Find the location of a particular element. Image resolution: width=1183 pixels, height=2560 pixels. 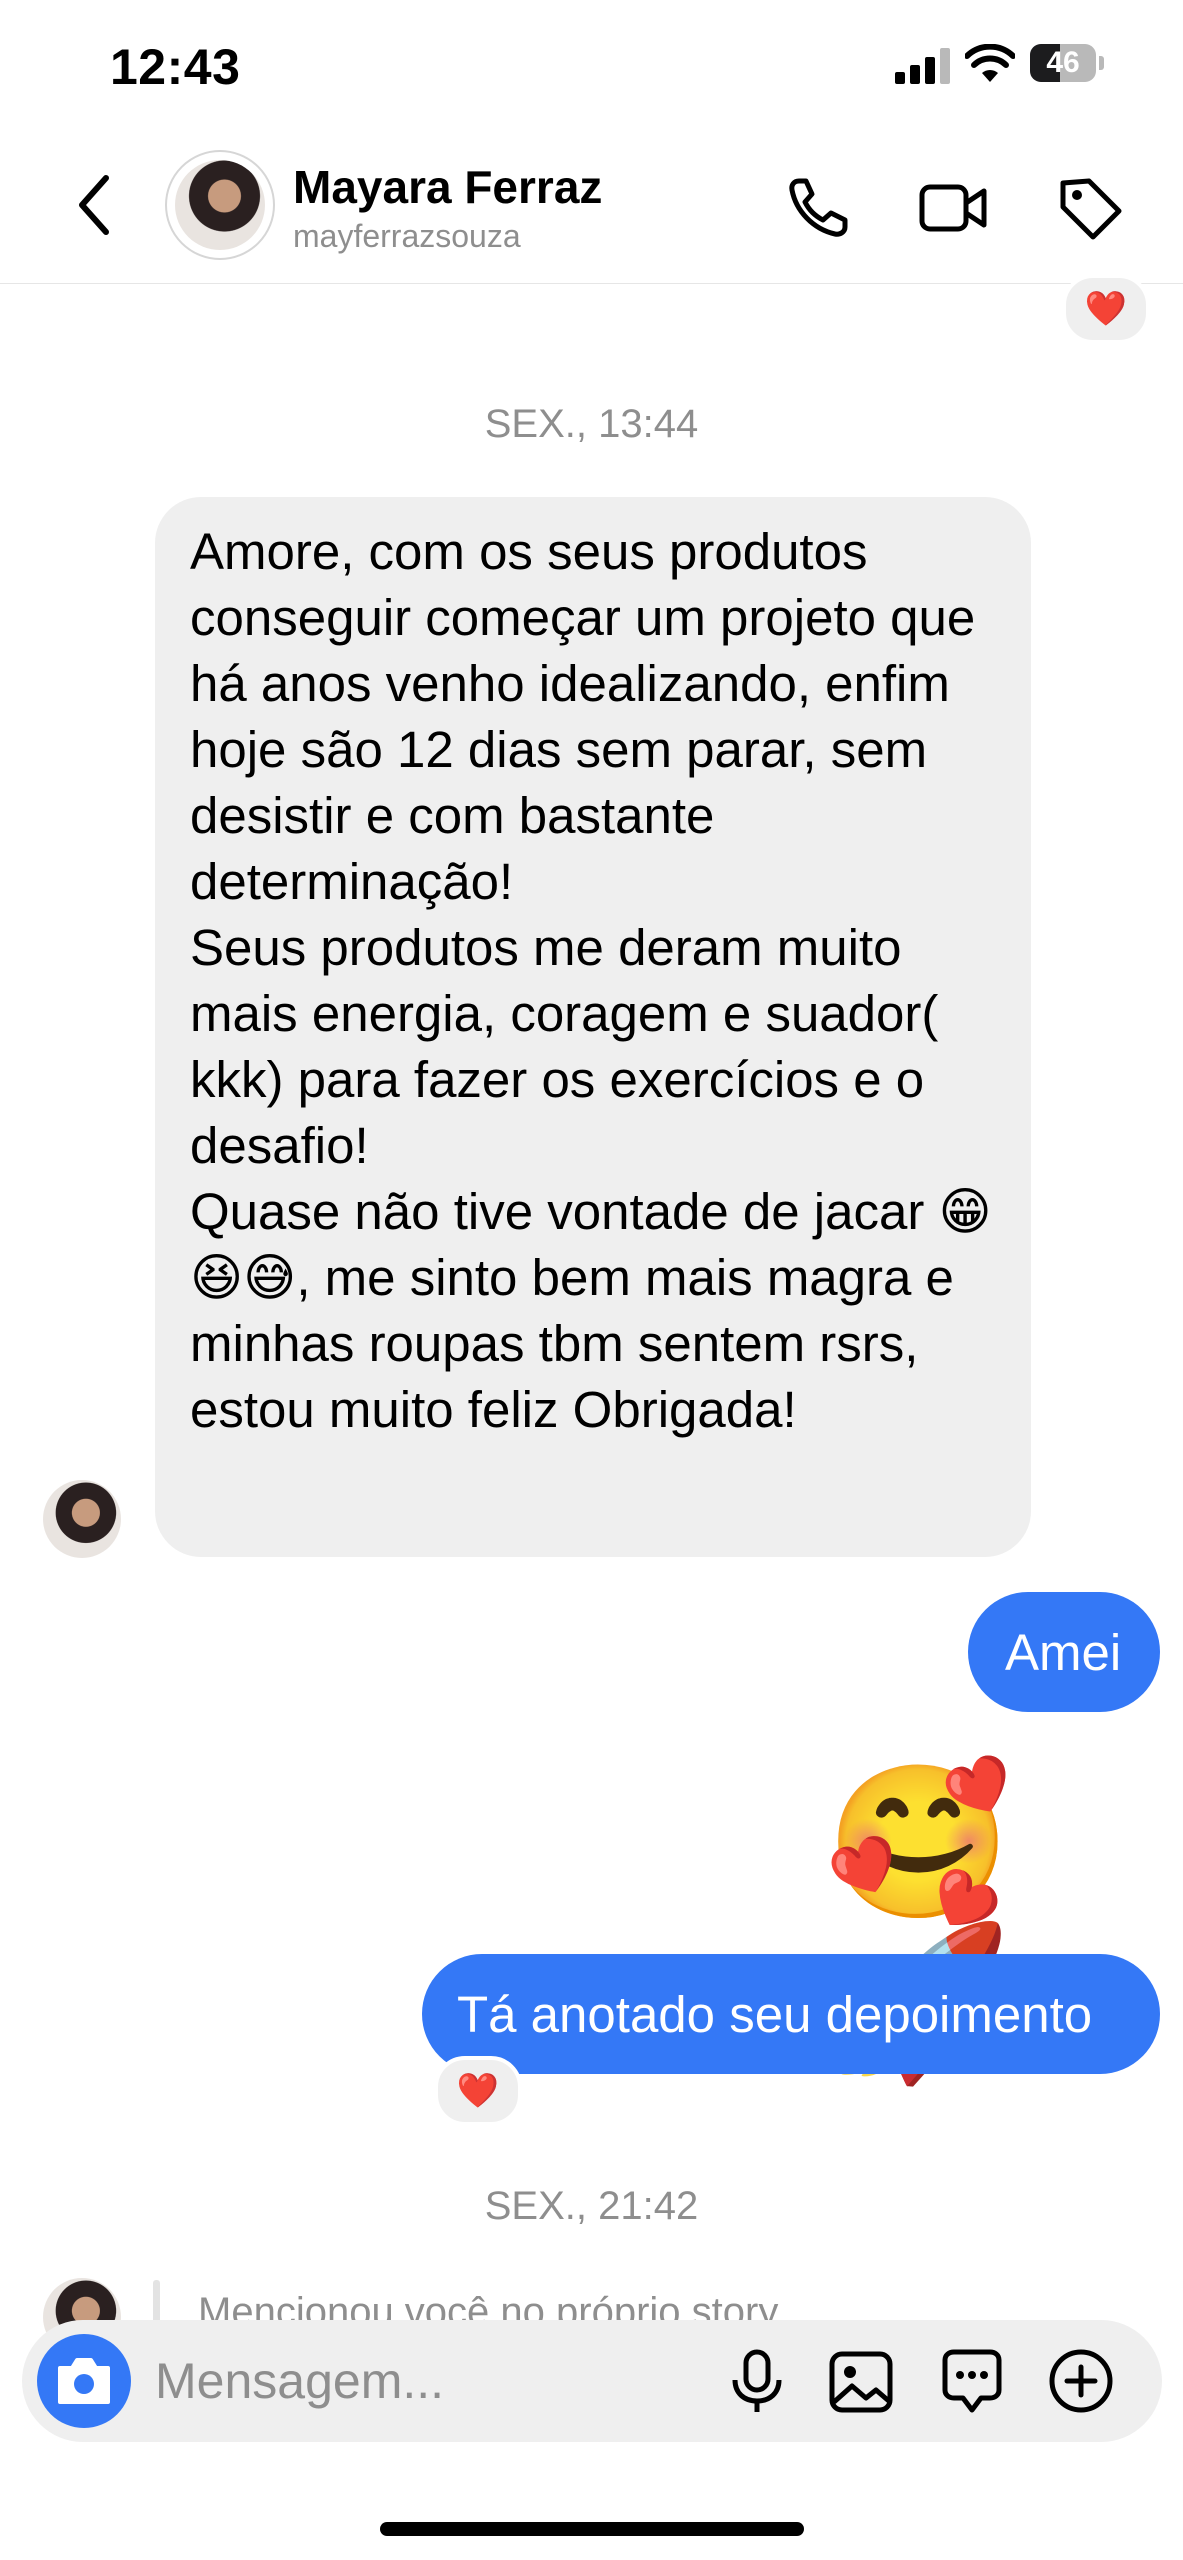

phone-icon is located at coordinates (820, 208).